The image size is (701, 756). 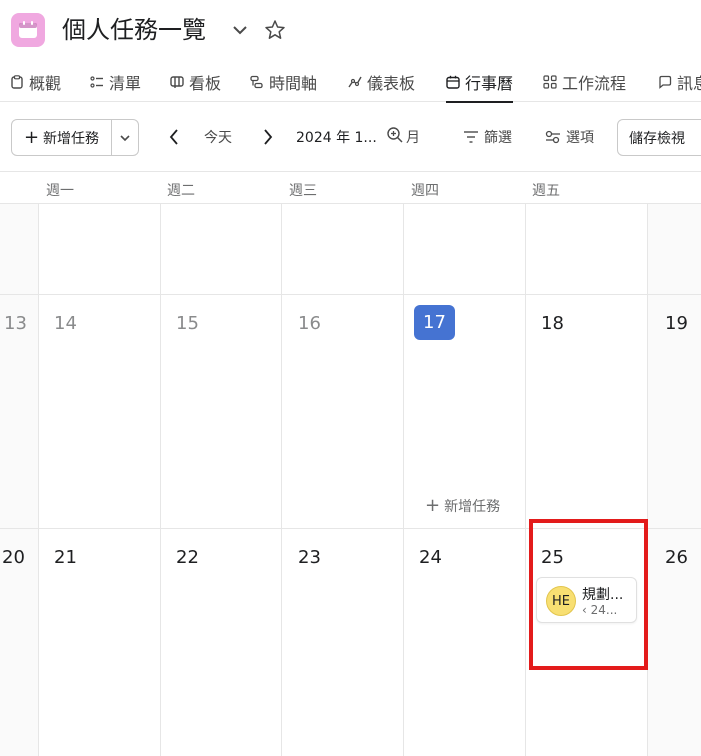 What do you see at coordinates (71, 138) in the screenshot?
I see `add-task-label: 新增任務` at bounding box center [71, 138].